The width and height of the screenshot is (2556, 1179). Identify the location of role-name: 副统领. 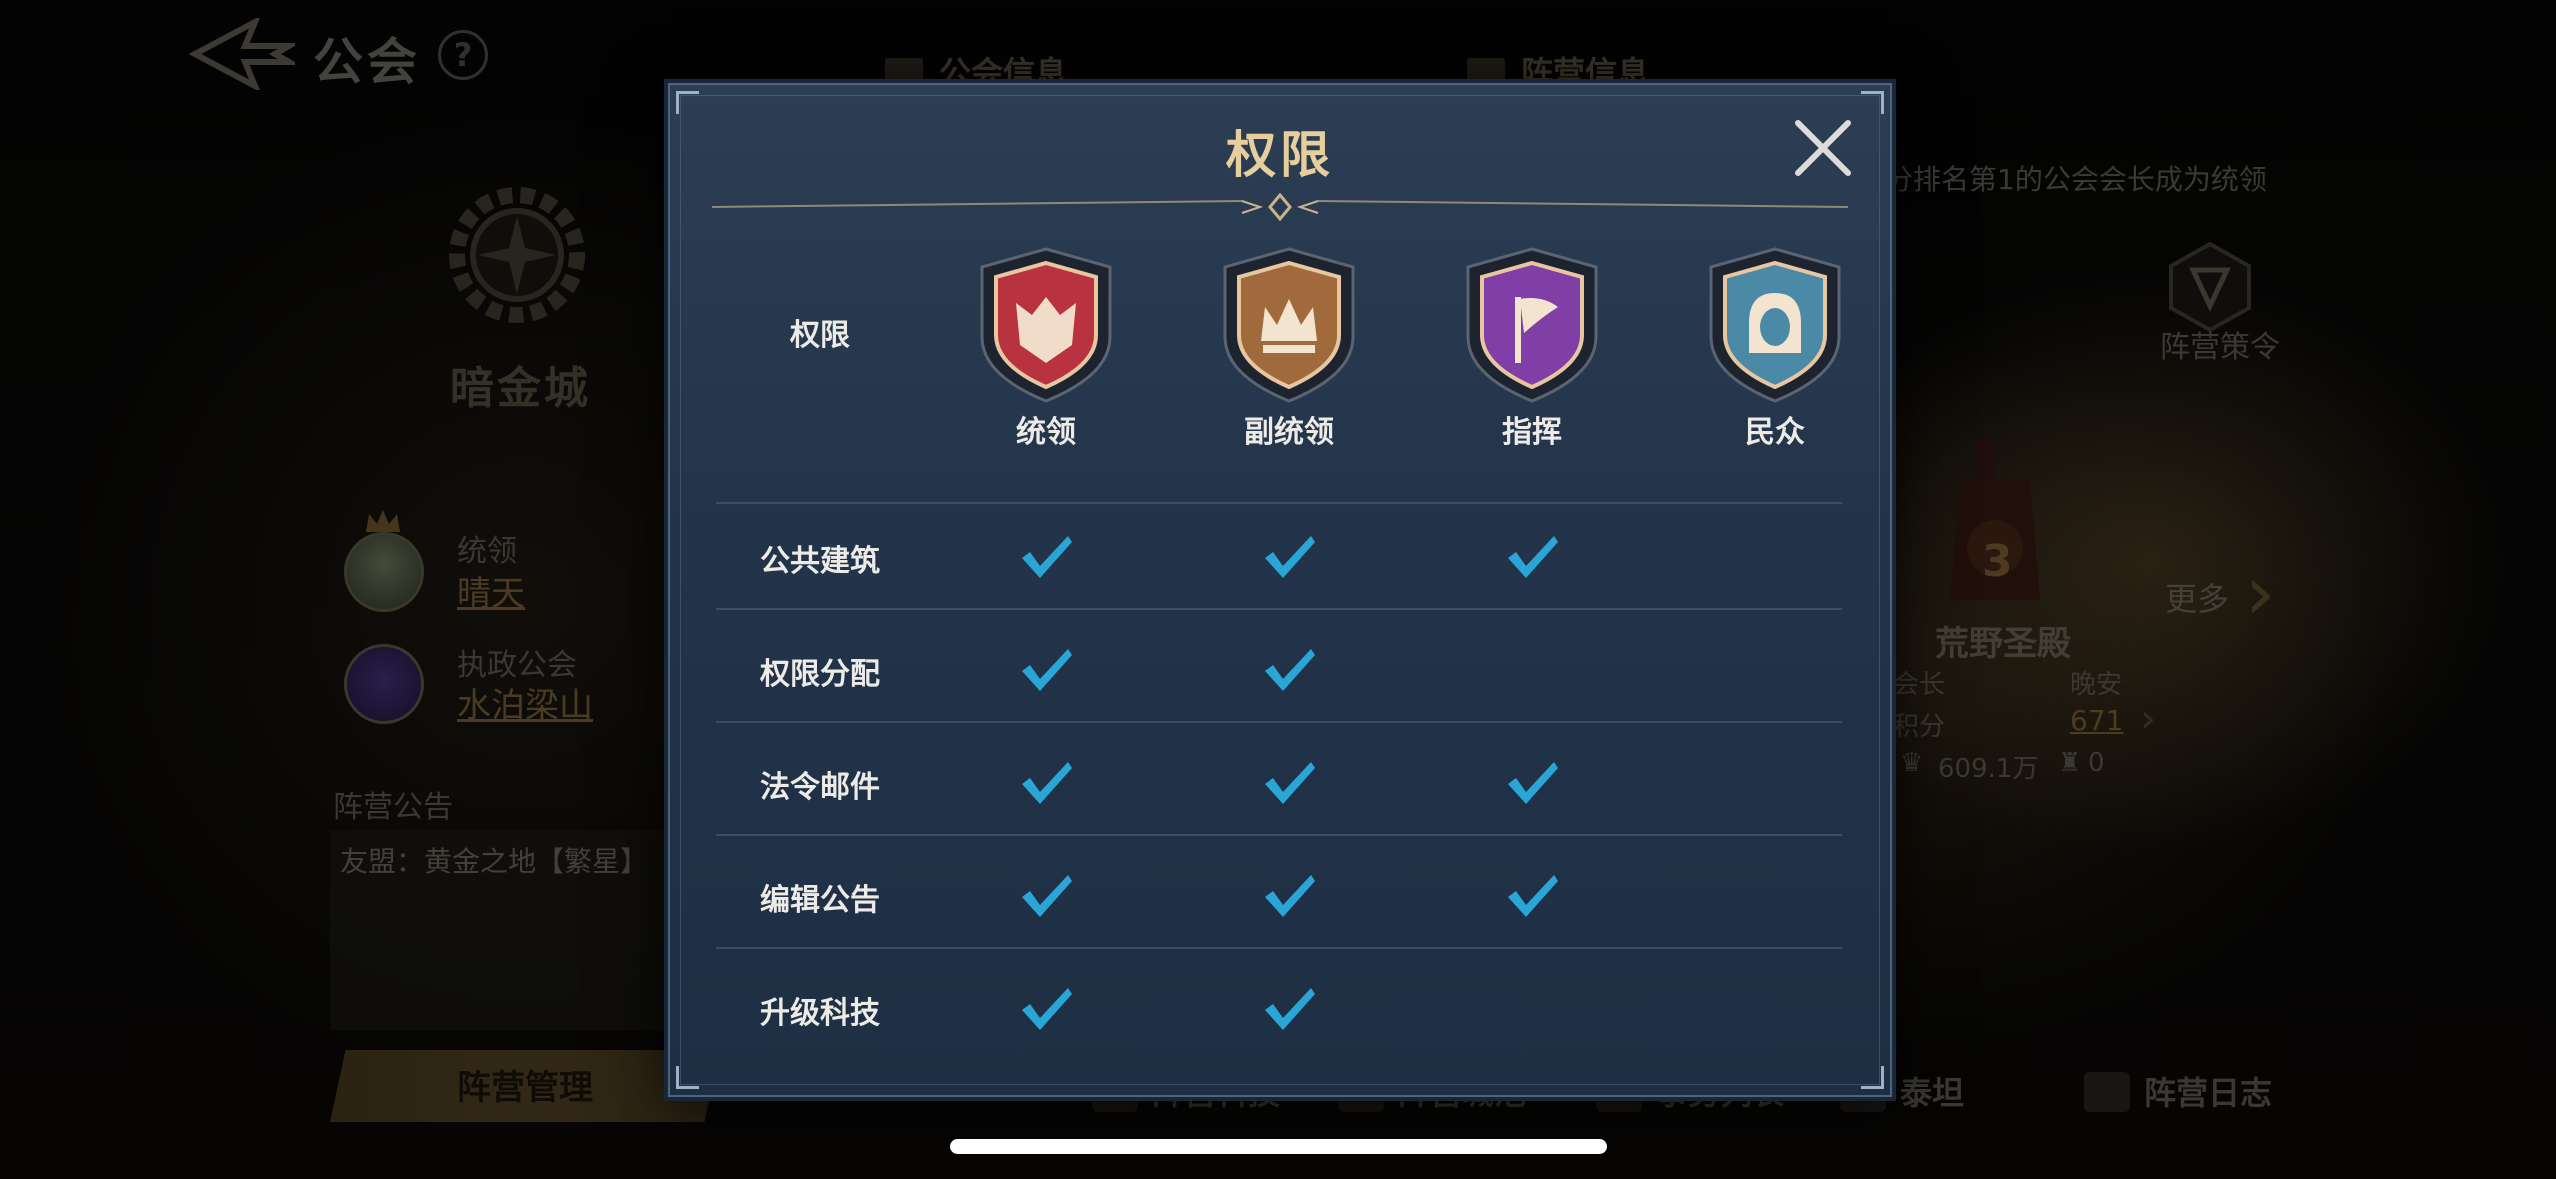
(1289, 432).